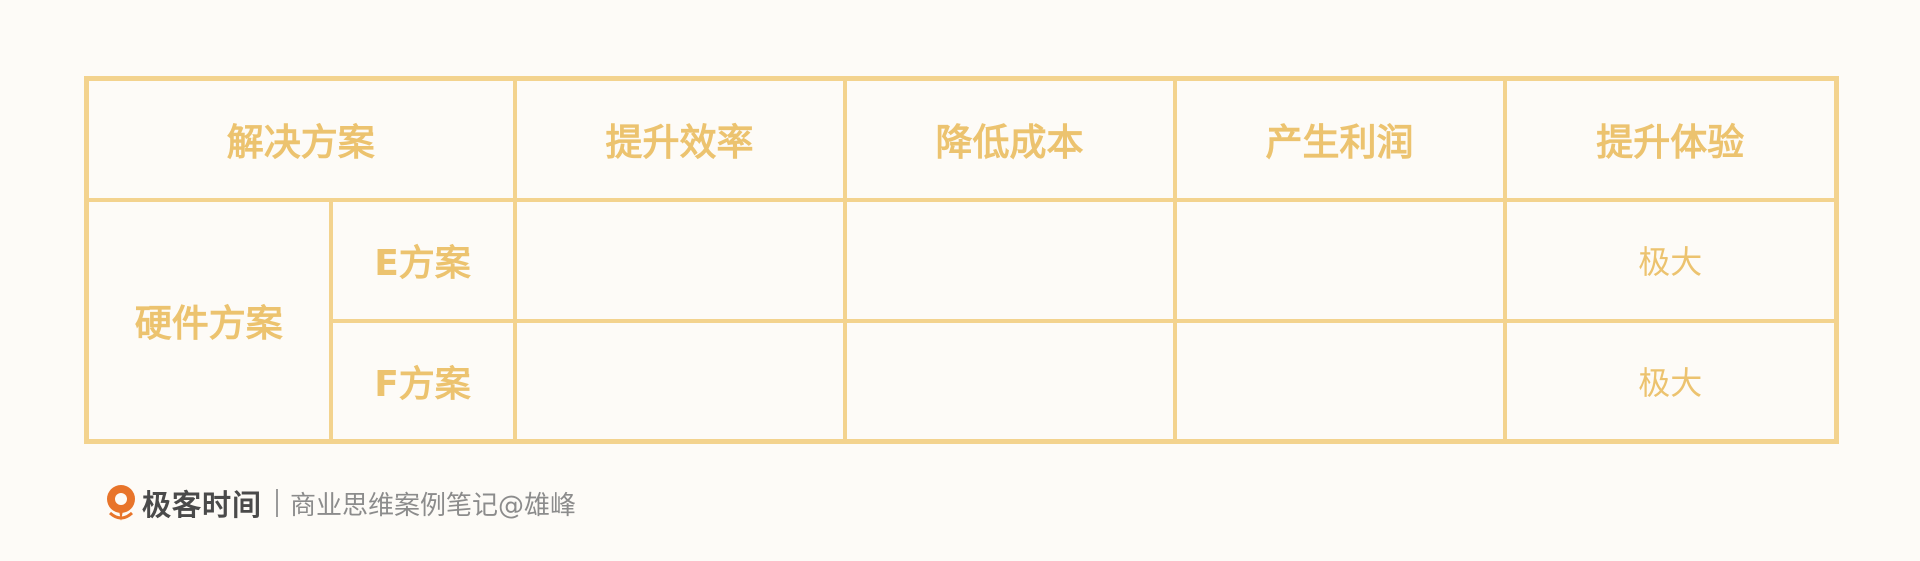  Describe the element at coordinates (277, 503) in the screenshot. I see `footer-divider` at that location.